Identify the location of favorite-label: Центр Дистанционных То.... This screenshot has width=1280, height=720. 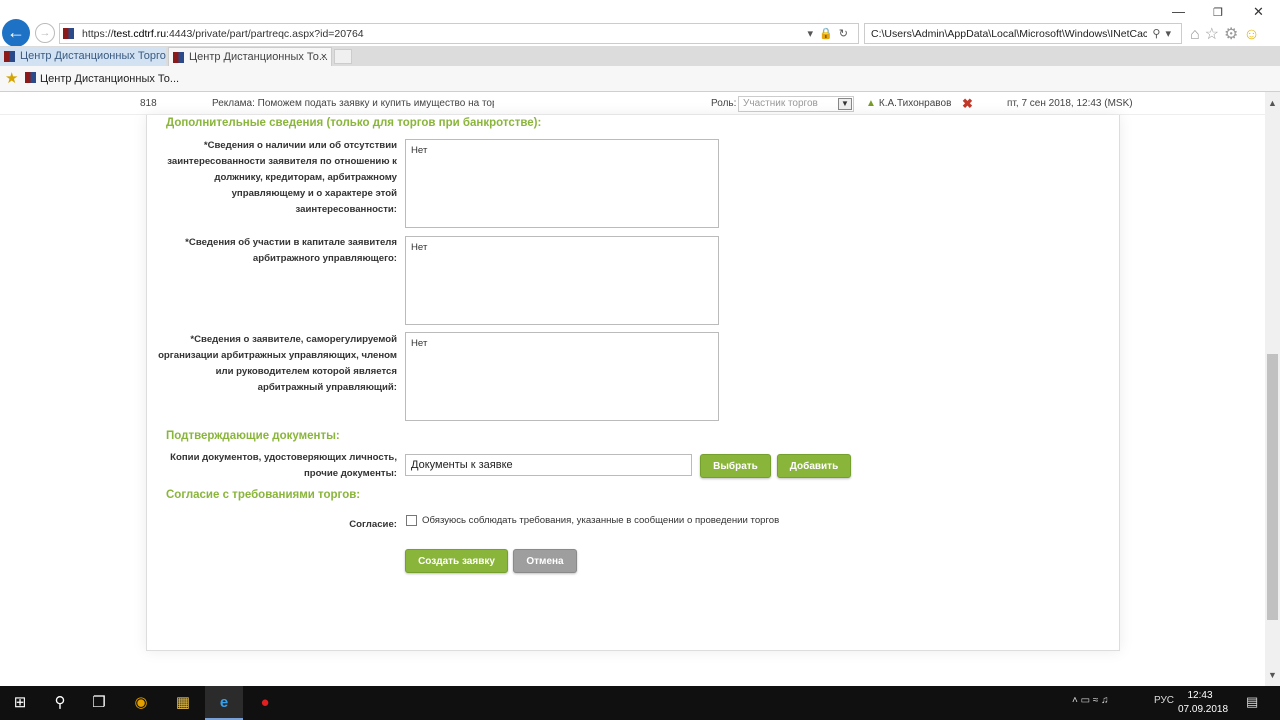
(110, 79).